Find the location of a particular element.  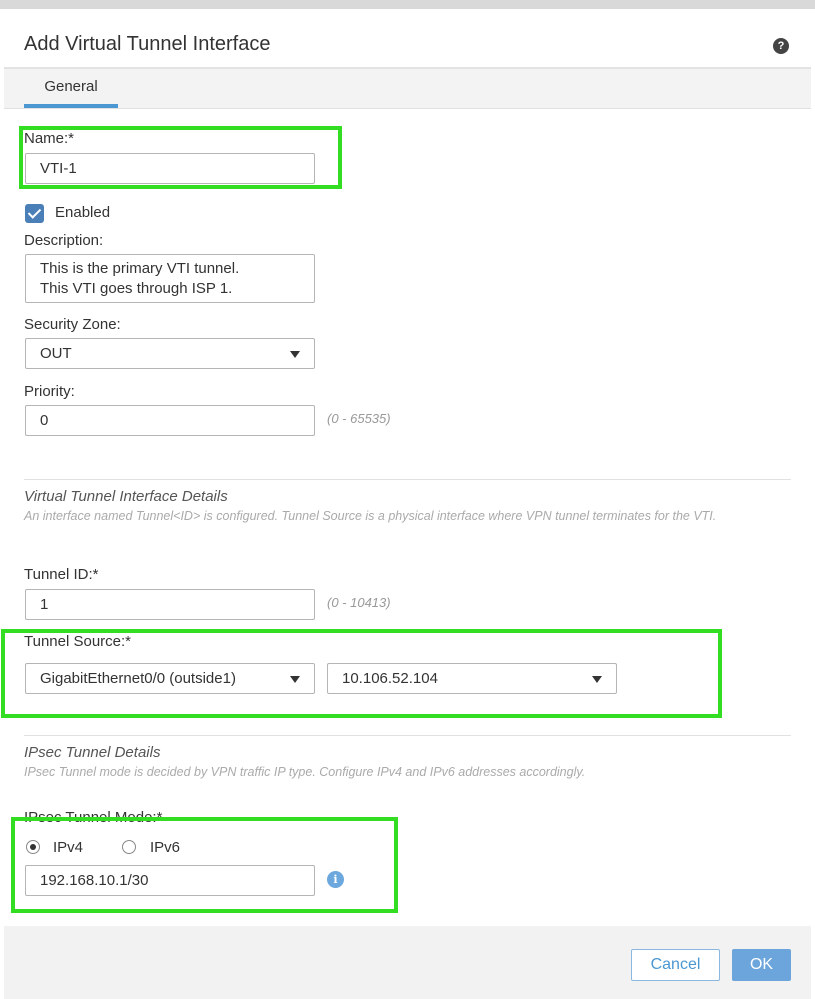

background-window-strip is located at coordinates (407, 4).